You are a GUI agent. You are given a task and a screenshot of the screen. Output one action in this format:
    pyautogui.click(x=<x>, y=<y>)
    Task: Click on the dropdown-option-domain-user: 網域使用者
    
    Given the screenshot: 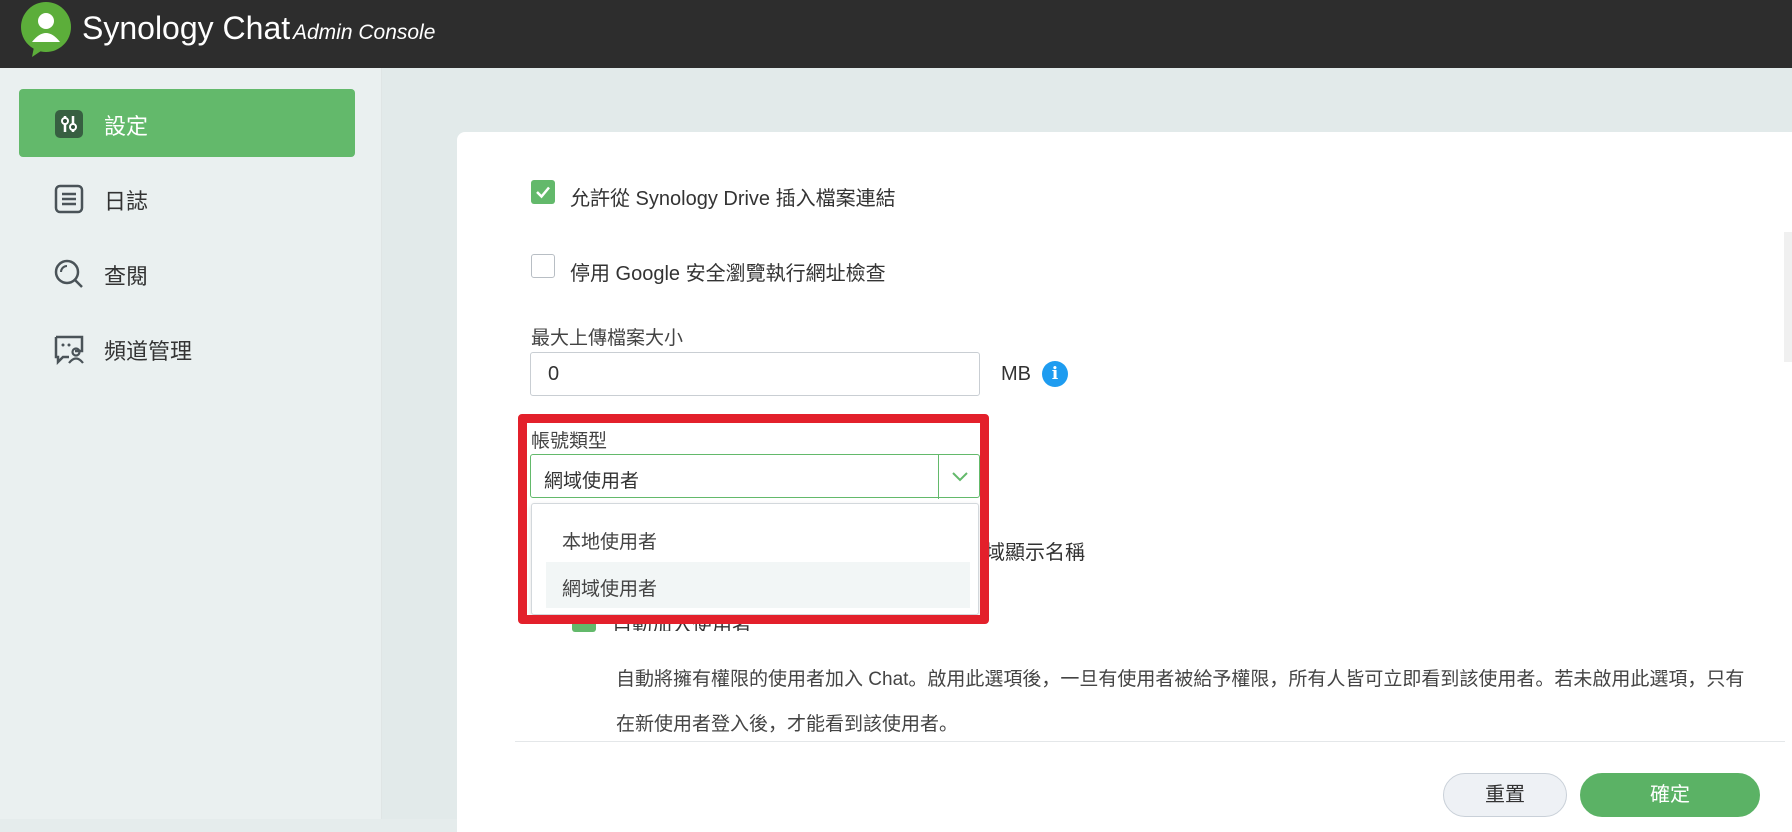 What is the action you would take?
    pyautogui.click(x=758, y=585)
    